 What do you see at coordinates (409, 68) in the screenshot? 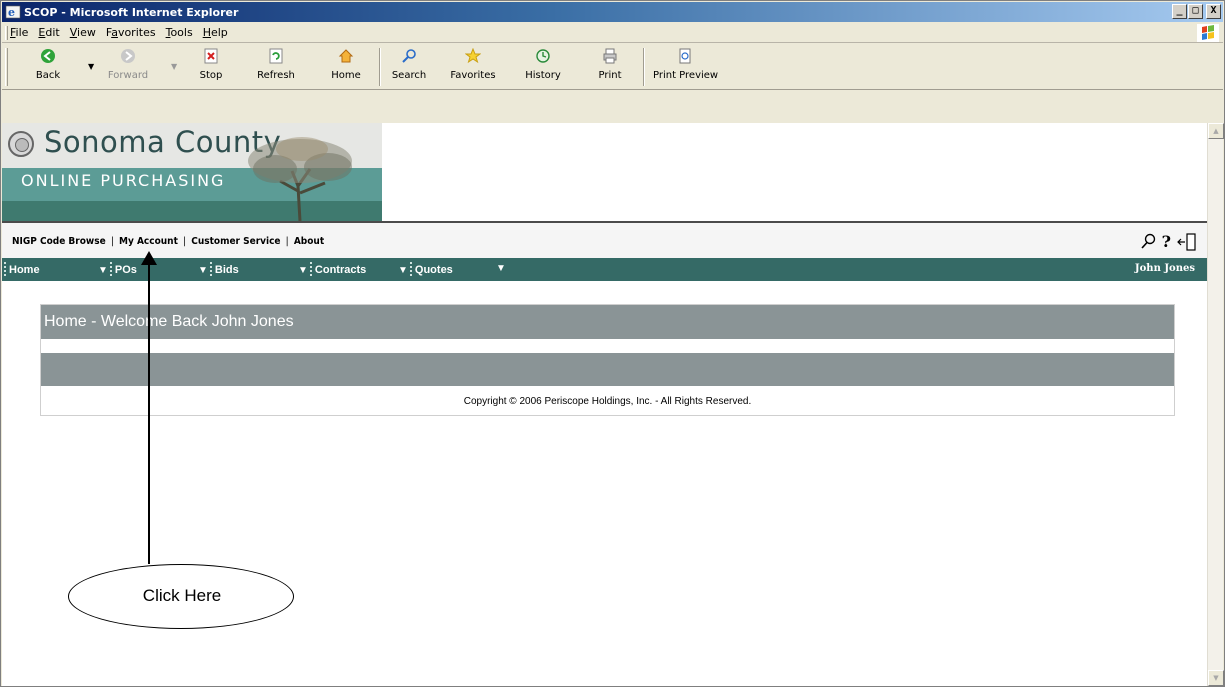
I see `search-button: Search` at bounding box center [409, 68].